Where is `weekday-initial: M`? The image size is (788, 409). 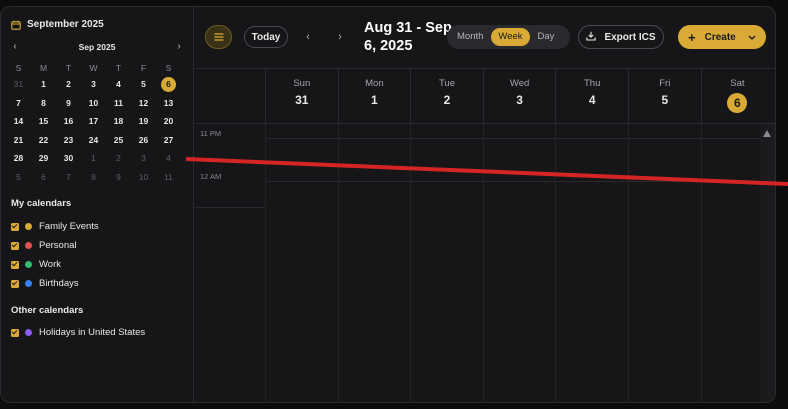 weekday-initial: M is located at coordinates (43, 68).